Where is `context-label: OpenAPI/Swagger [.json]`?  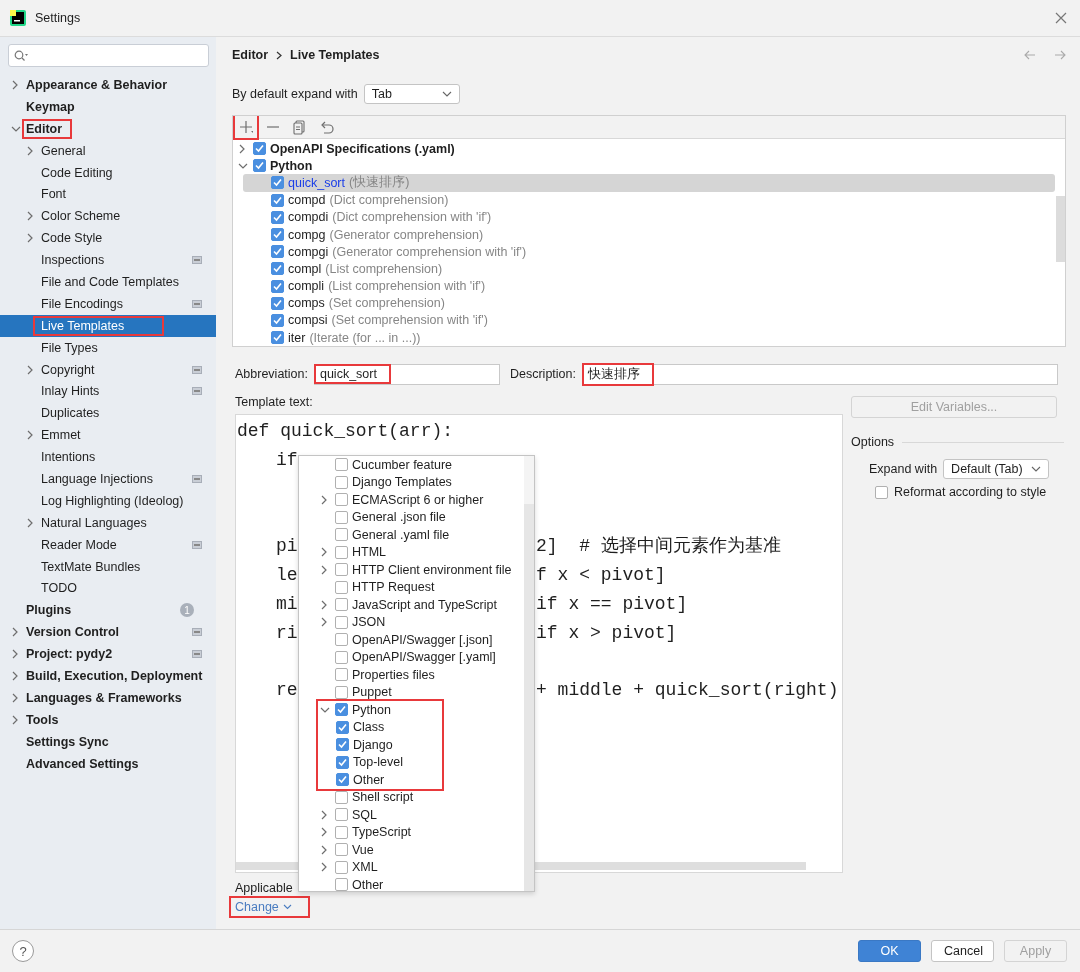
context-label: OpenAPI/Swagger [.json] is located at coordinates (422, 639).